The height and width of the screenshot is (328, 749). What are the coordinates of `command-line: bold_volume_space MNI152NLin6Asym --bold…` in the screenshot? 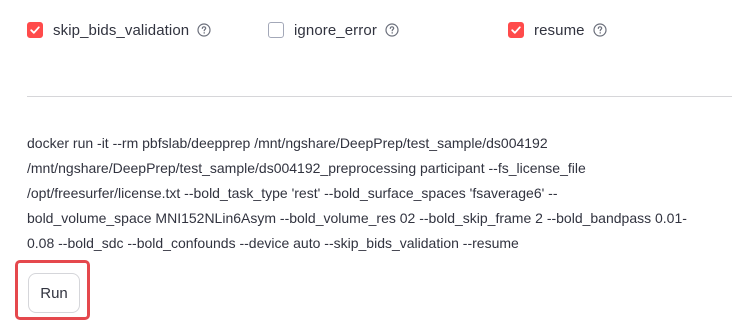 It's located at (357, 218).